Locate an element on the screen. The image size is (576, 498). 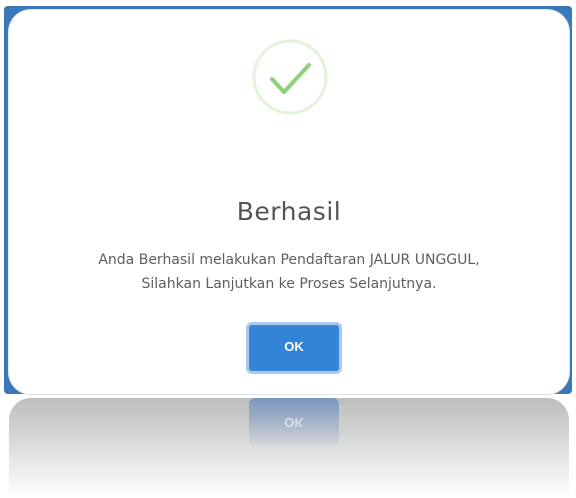
dialog-title: Berhasil is located at coordinates (289, 211).